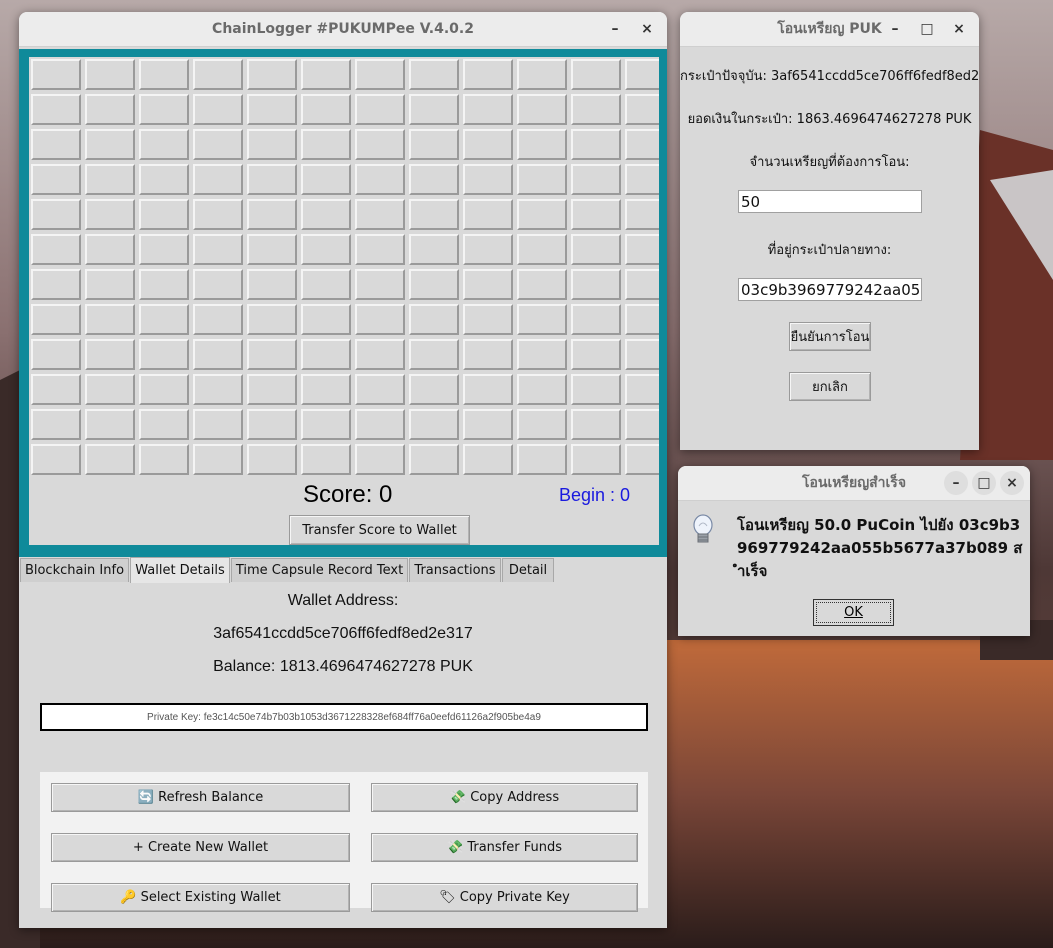 The width and height of the screenshot is (1053, 948). What do you see at coordinates (830, 386) in the screenshot?
I see `cancel-button: ยกเลิก` at bounding box center [830, 386].